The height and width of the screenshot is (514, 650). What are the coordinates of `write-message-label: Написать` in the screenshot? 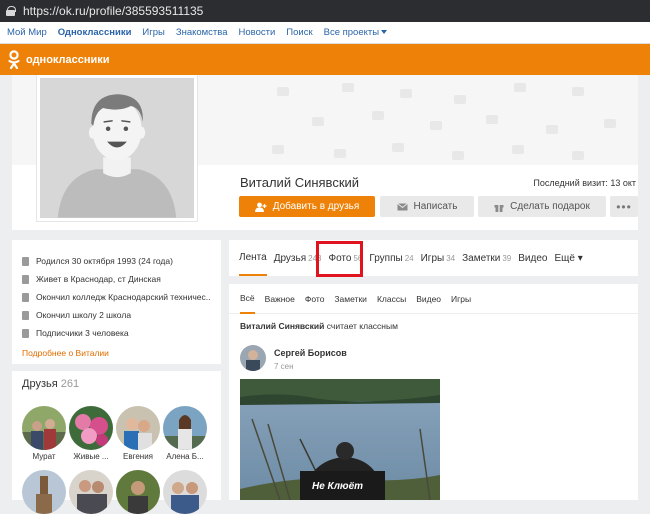 It's located at (435, 206).